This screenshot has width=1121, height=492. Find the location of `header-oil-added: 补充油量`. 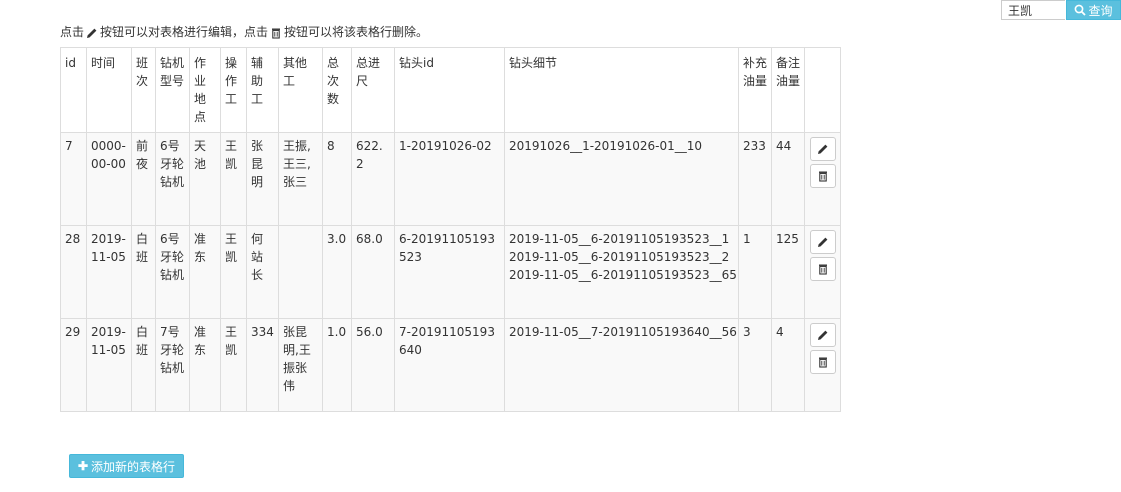

header-oil-added: 补充油量 is located at coordinates (755, 90).